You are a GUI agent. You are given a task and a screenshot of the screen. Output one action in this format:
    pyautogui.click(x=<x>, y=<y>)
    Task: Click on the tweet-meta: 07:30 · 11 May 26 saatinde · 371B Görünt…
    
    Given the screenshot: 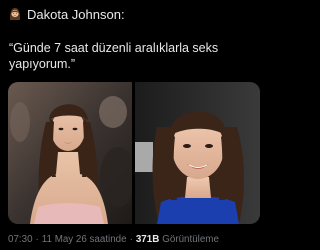 What is the action you would take?
    pyautogui.click(x=113, y=239)
    